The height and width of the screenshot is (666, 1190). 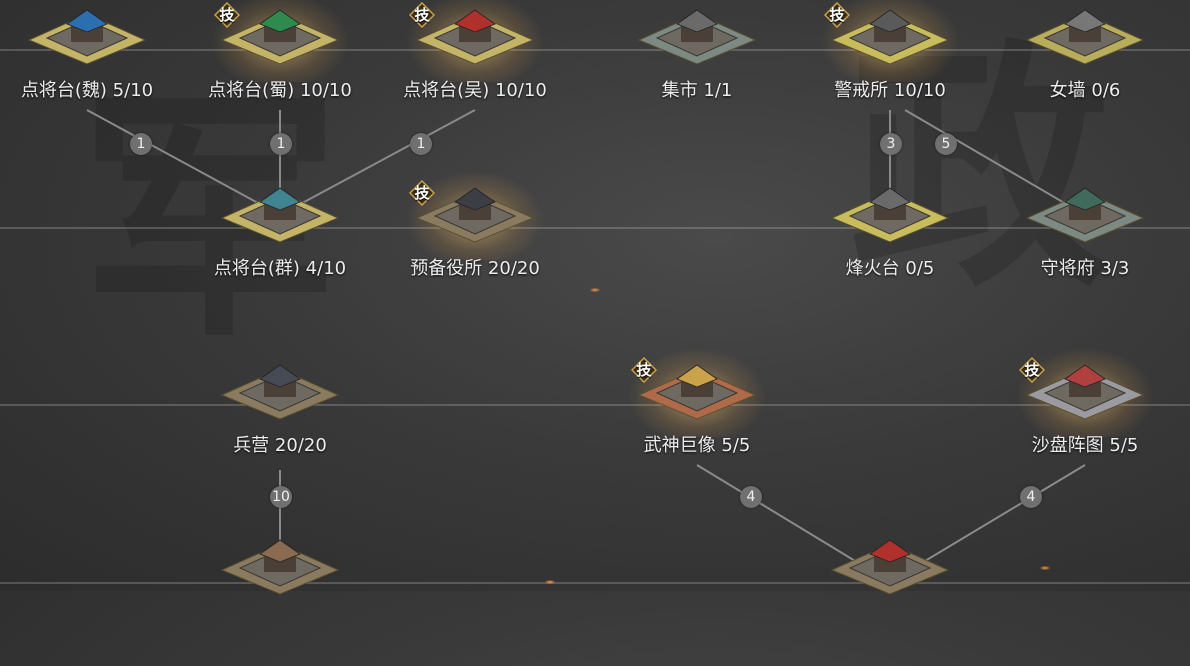 I want to click on building-label: 点将台(蜀) 10/10, so click(x=280, y=90).